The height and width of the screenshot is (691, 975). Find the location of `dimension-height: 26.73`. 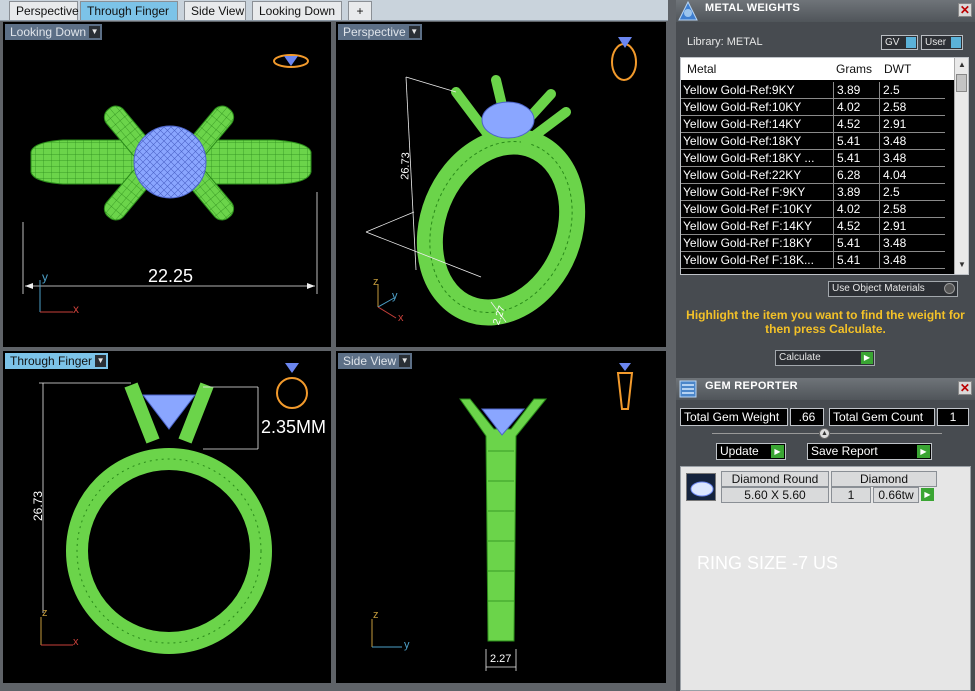

dimension-height: 26.73 is located at coordinates (38, 506).